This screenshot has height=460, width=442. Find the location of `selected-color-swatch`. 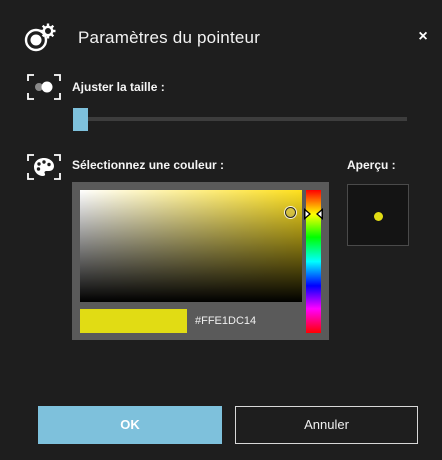

selected-color-swatch is located at coordinates (133, 321).